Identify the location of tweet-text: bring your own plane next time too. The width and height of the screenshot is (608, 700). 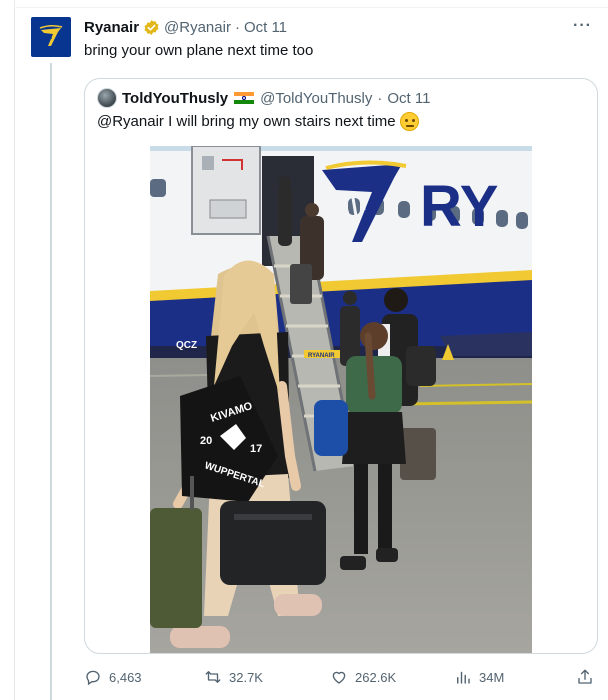
(199, 50).